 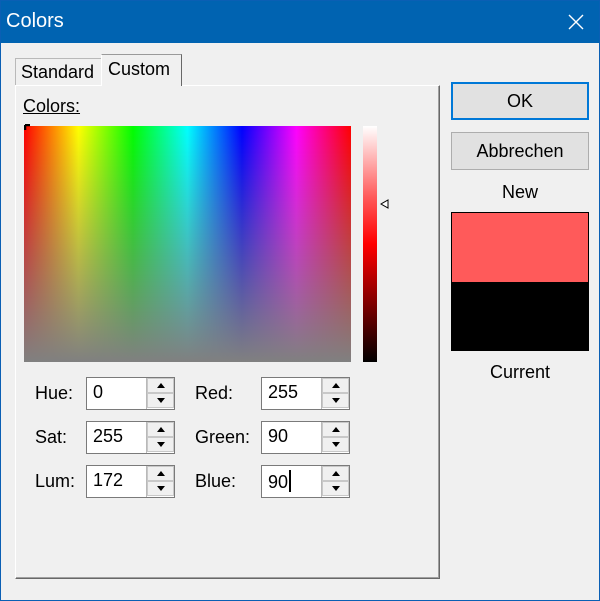 What do you see at coordinates (385, 204) in the screenshot?
I see `triangle-left-icon` at bounding box center [385, 204].